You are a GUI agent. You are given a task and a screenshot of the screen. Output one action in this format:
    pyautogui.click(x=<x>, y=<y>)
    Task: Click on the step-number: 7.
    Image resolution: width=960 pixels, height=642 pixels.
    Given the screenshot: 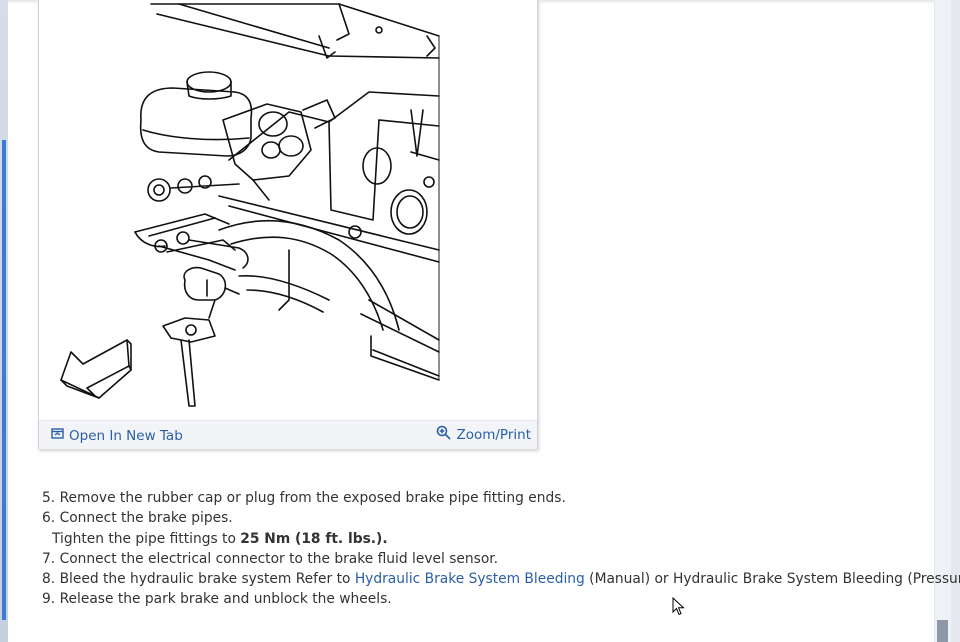 What is the action you would take?
    pyautogui.click(x=49, y=558)
    